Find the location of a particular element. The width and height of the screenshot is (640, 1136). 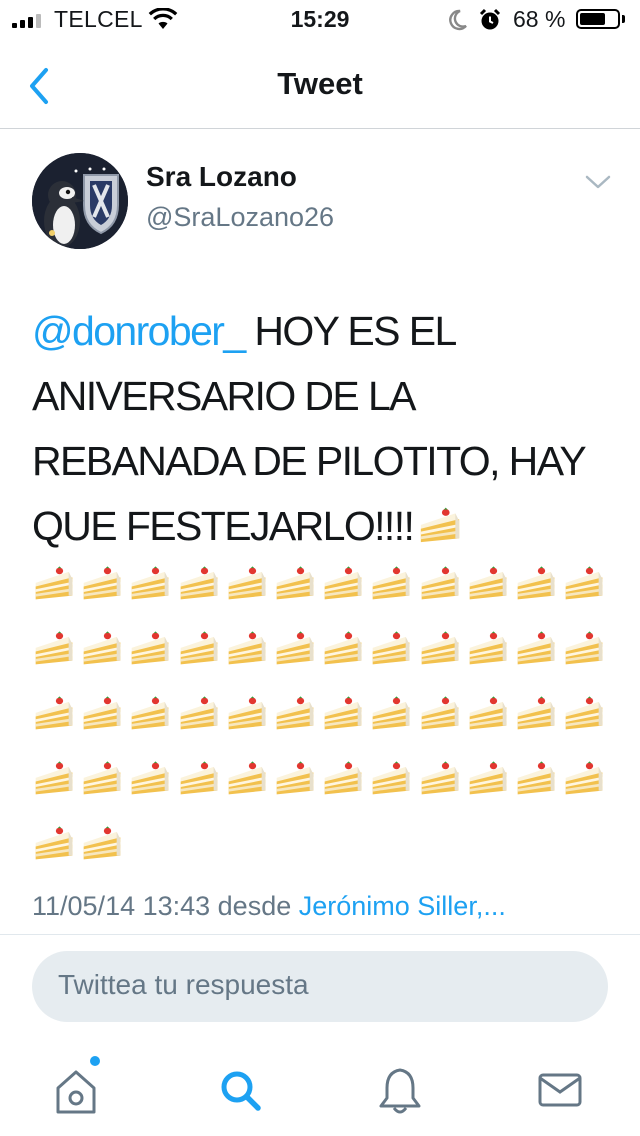

navigation-bar: Tweet is located at coordinates (320, 85).